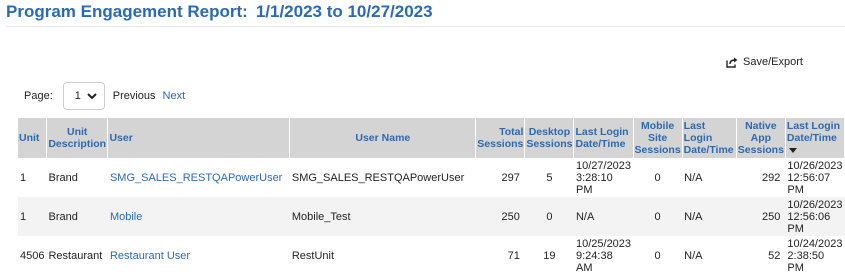  Describe the element at coordinates (32, 138) in the screenshot. I see `col-header-unit: Unit` at that location.